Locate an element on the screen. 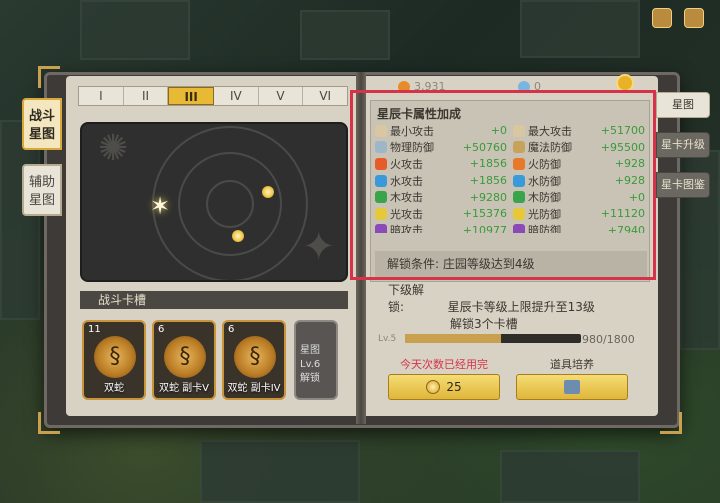 The image size is (720, 503). hint-icon is located at coordinates (625, 83).